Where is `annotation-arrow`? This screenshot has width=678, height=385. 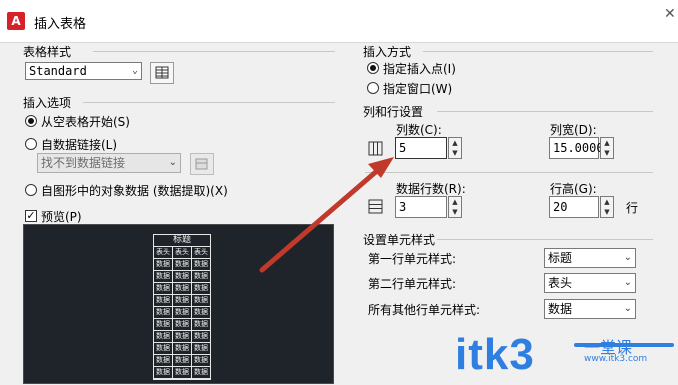 annotation-arrow is located at coordinates (326, 215).